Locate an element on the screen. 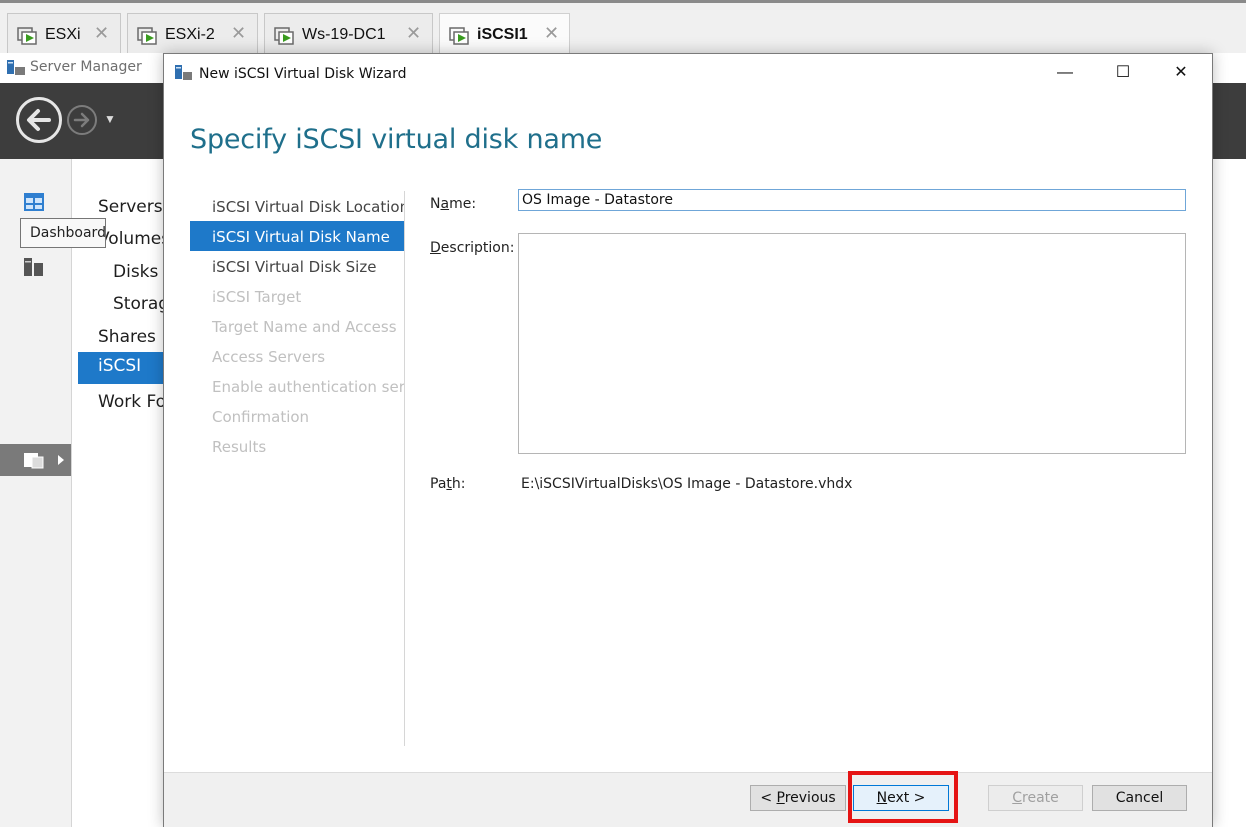 The width and height of the screenshot is (1246, 827). wizard-step-iscsi-target: iSCSI Target is located at coordinates (257, 297).